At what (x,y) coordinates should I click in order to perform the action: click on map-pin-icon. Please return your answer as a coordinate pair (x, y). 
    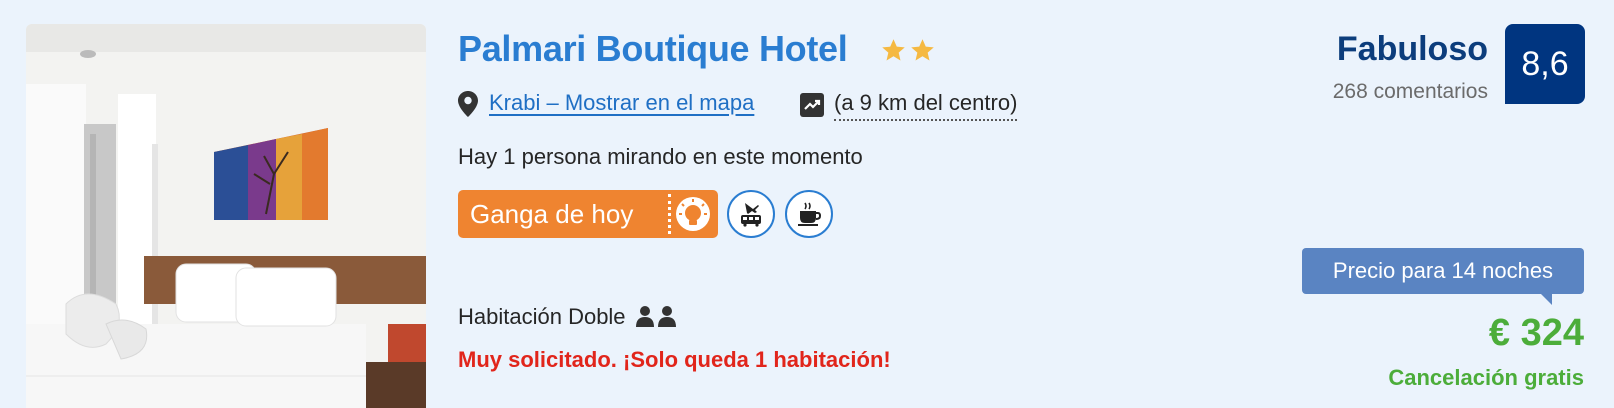
    Looking at the image, I should click on (468, 104).